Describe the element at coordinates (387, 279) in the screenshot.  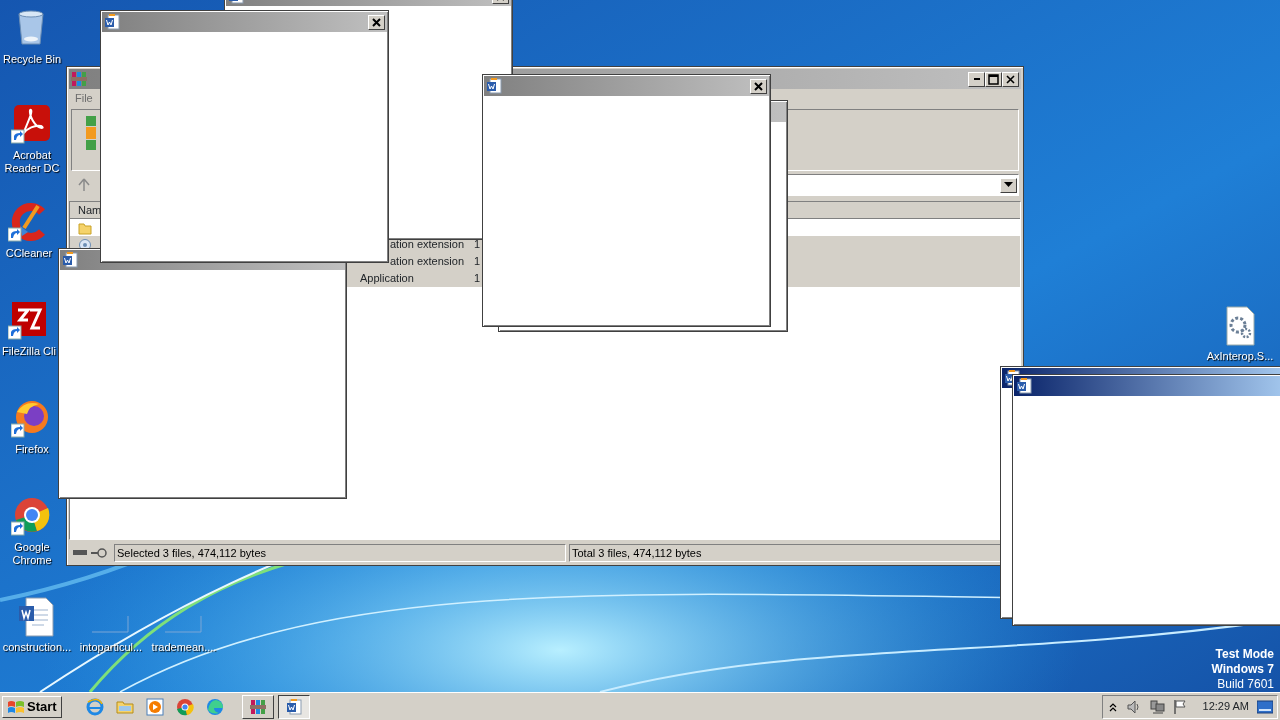
I see `type-cell-text: Application` at that location.